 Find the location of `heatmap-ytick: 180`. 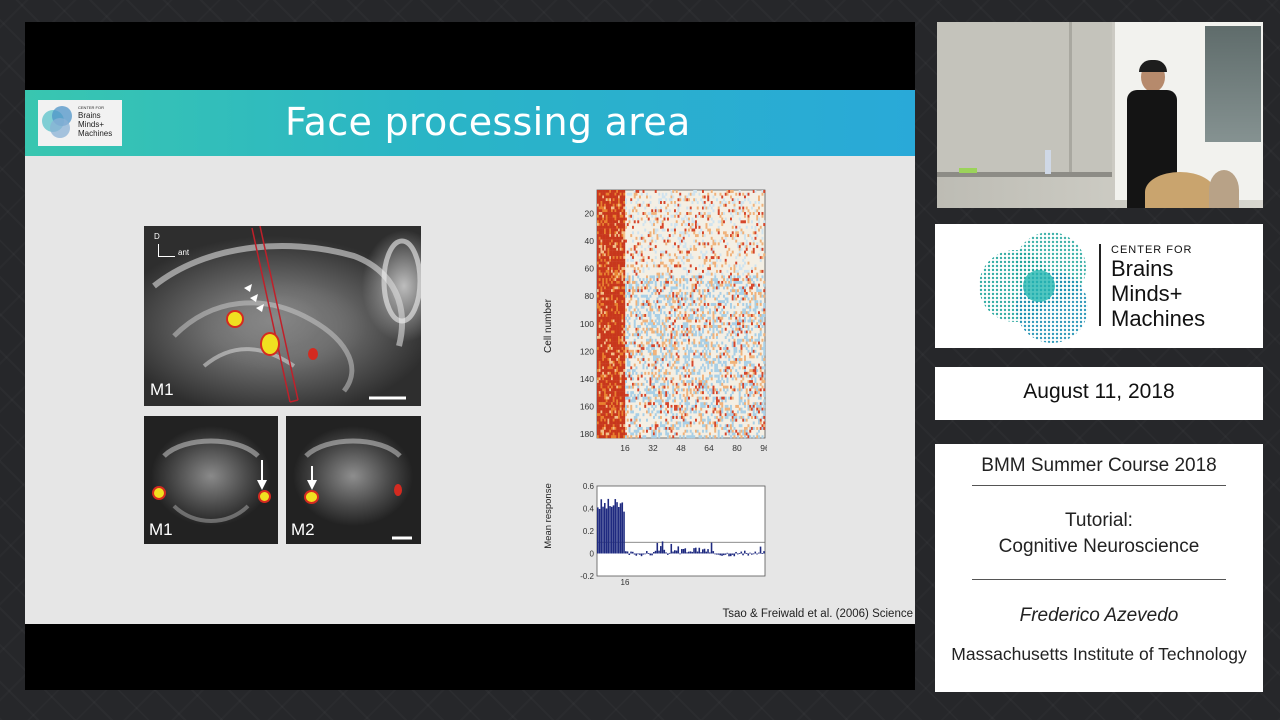

heatmap-ytick: 180 is located at coordinates (587, 434).